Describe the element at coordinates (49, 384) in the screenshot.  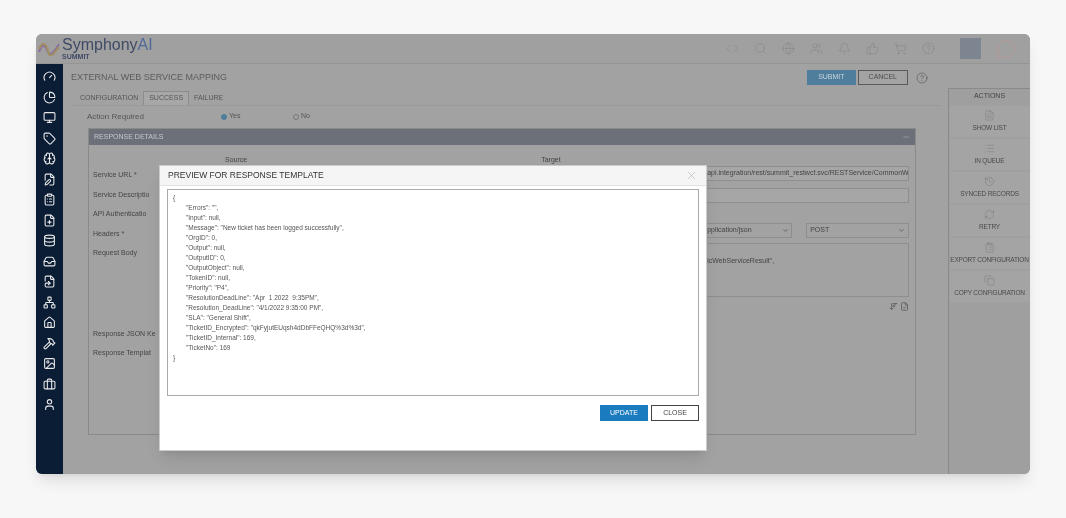
I see `briefcase-icon` at that location.